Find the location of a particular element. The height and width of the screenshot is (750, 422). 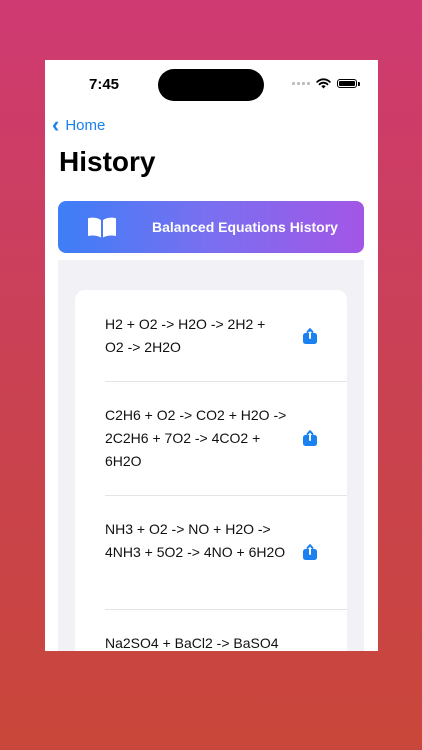

dynamic-island is located at coordinates (211, 85).